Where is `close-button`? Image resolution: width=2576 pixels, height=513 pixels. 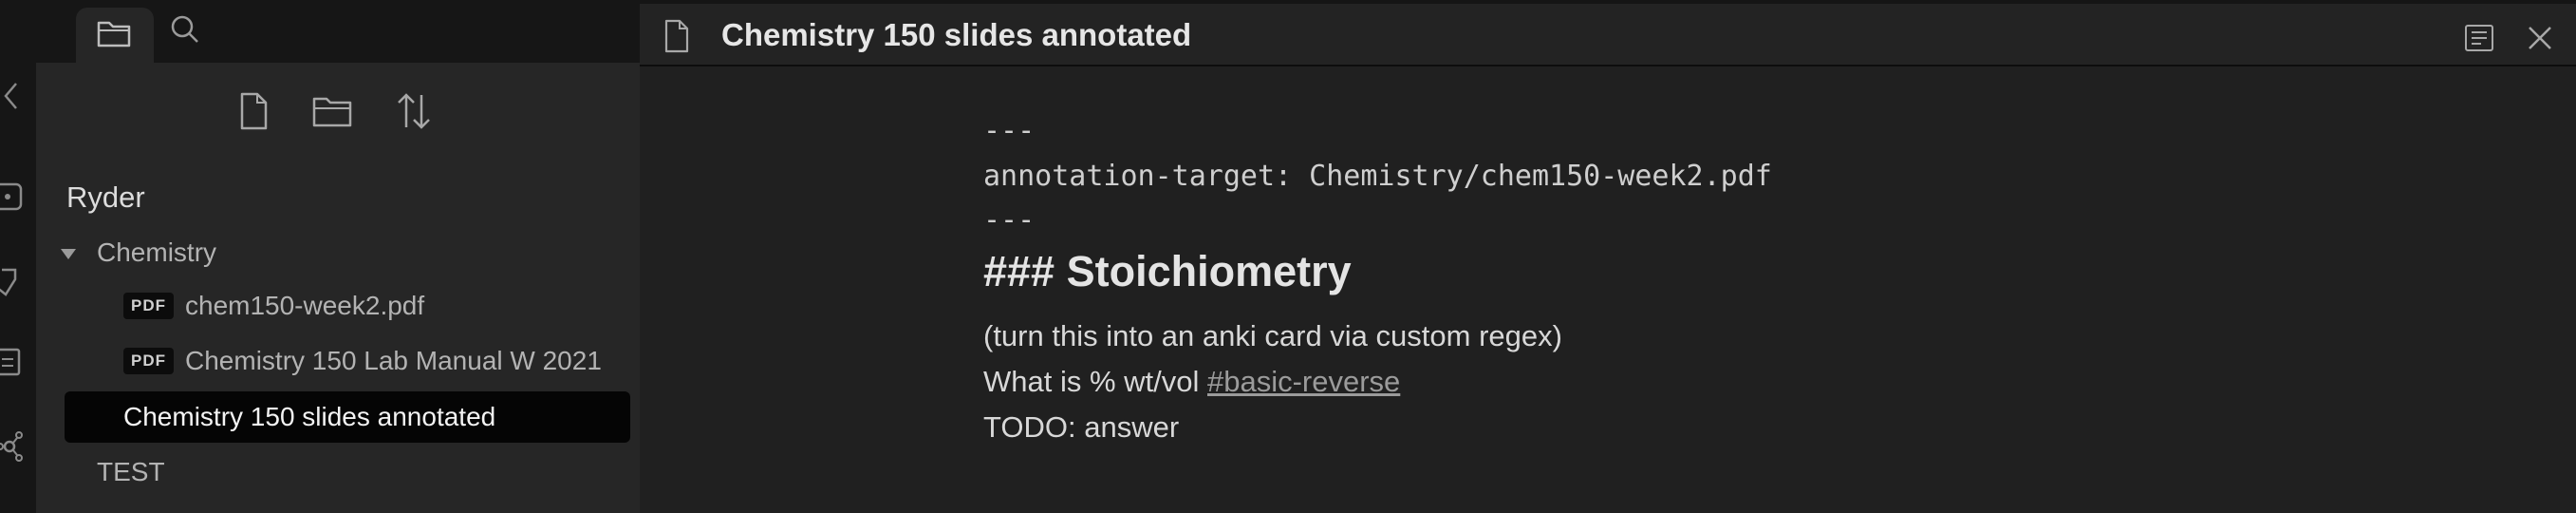 close-button is located at coordinates (2540, 38).